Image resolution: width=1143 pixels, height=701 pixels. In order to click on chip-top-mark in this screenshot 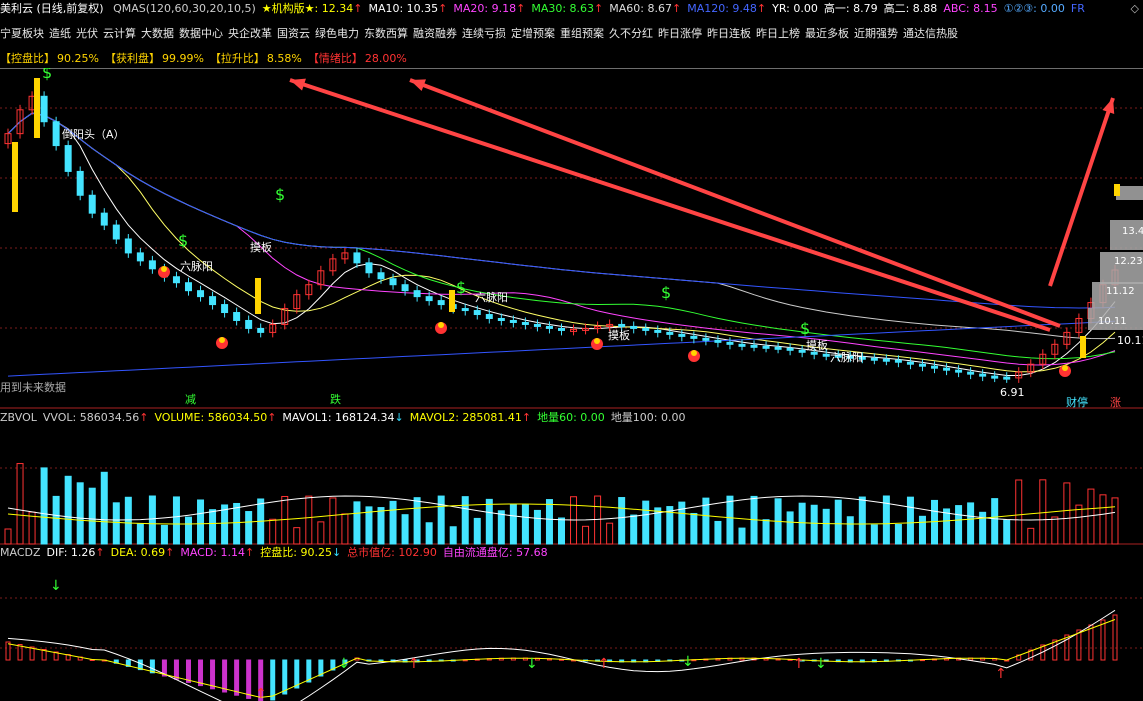, I will do `click(1117, 190)`.